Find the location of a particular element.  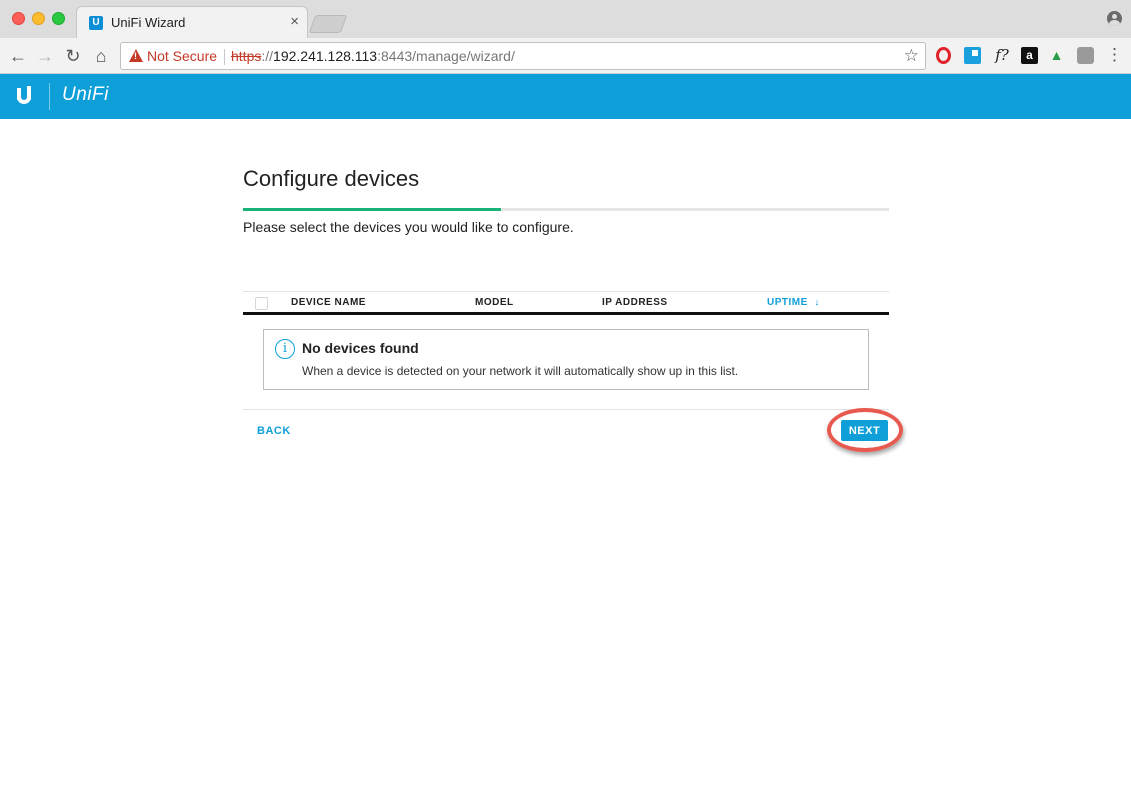

minimize-window-button is located at coordinates (38, 18).